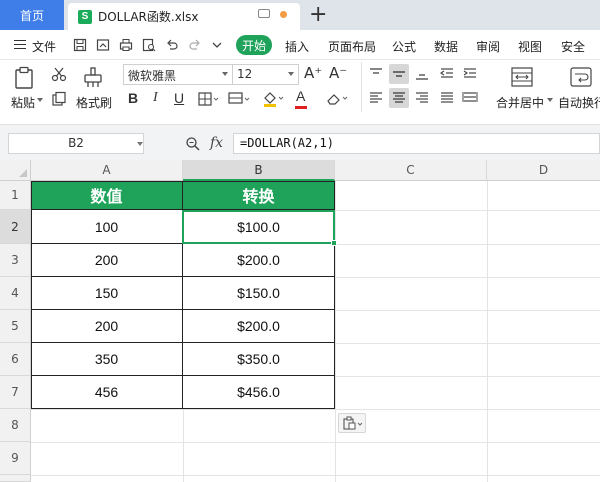 Image resolution: width=600 pixels, height=482 pixels. What do you see at coordinates (274, 99) in the screenshot?
I see `fill-color-icon` at bounding box center [274, 99].